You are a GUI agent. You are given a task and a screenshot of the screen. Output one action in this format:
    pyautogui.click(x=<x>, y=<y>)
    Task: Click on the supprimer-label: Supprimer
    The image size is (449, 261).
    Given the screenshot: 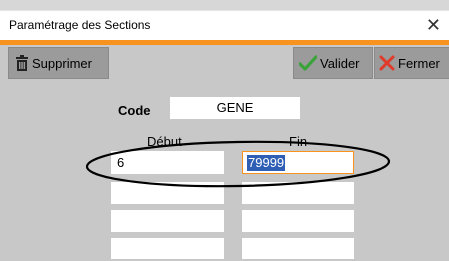 What is the action you would take?
    pyautogui.click(x=62, y=63)
    